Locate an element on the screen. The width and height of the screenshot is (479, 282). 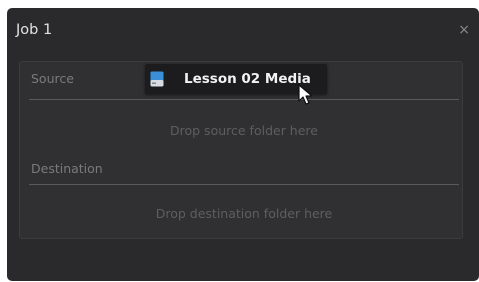
mouse-cursor-icon is located at coordinates (306, 95).